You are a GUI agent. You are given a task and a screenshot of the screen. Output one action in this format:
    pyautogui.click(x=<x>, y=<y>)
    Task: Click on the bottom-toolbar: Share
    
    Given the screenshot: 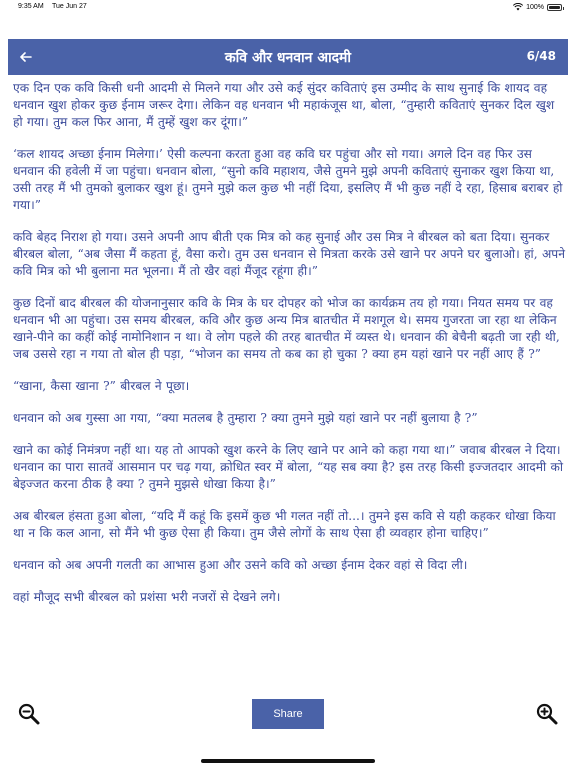 What is the action you would take?
    pyautogui.click(x=288, y=715)
    